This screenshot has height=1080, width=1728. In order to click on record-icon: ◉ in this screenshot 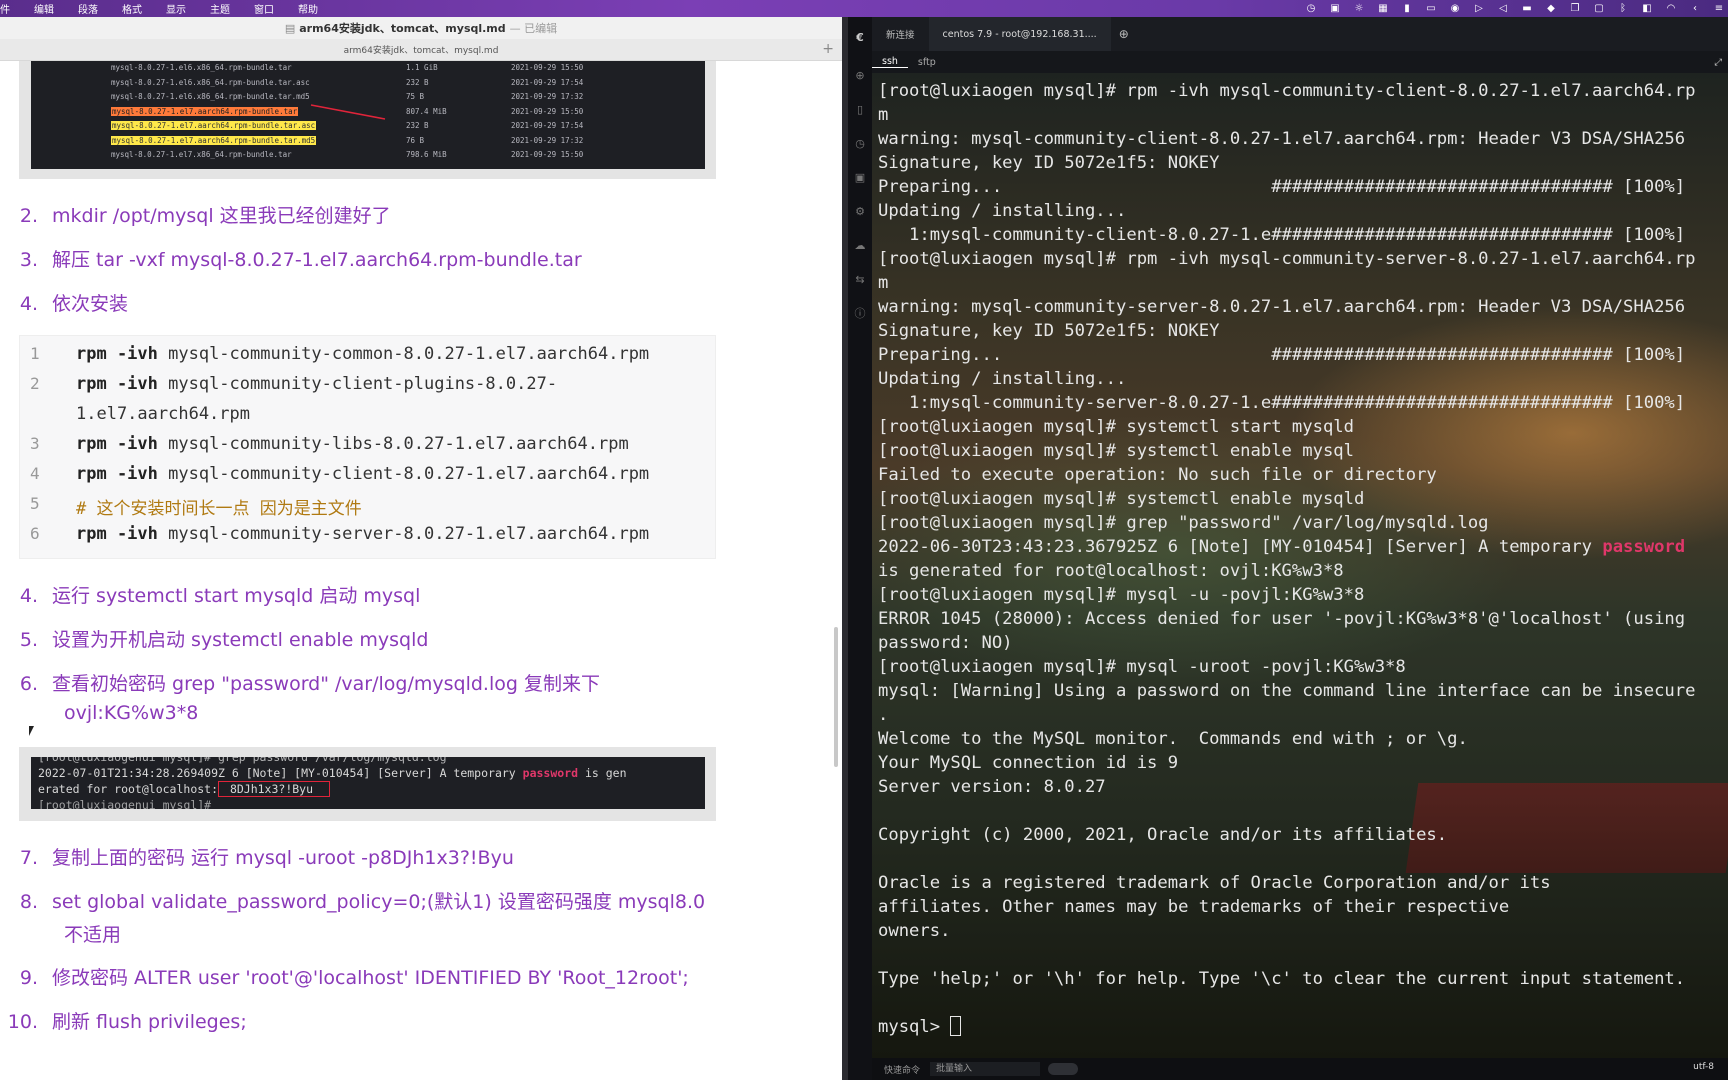, I will do `click(1455, 8)`.